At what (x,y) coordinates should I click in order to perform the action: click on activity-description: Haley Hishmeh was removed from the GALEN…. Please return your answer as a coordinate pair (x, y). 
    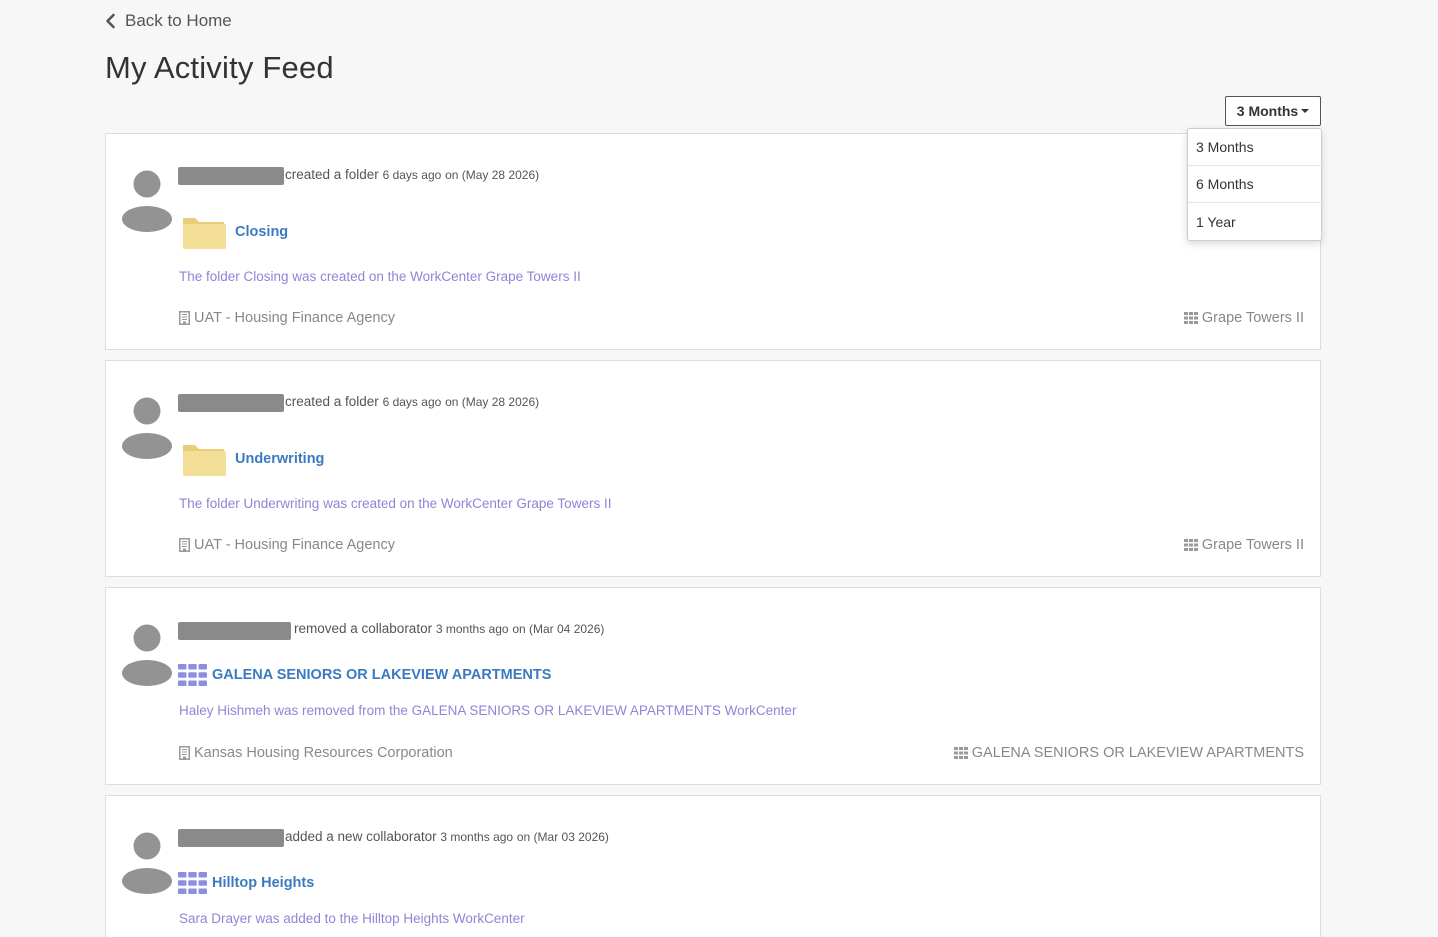
    Looking at the image, I should click on (488, 710).